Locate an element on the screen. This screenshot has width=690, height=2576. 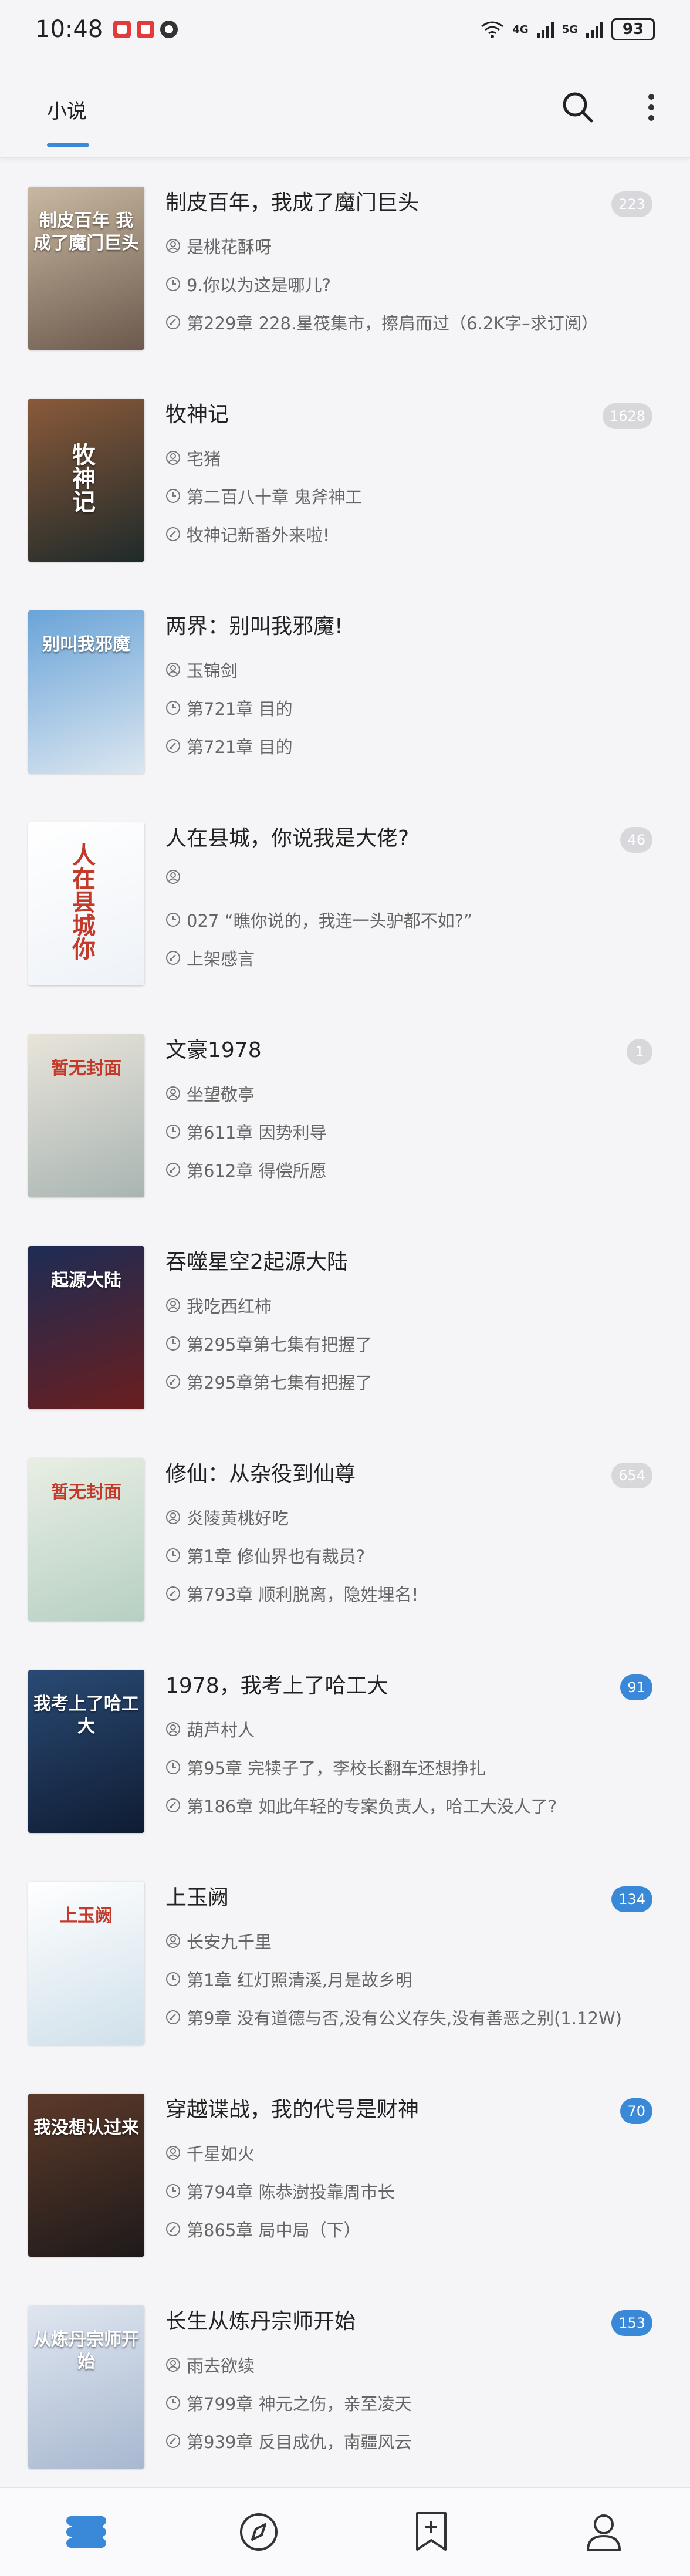
book-author: 宅猪 is located at coordinates (193, 457).